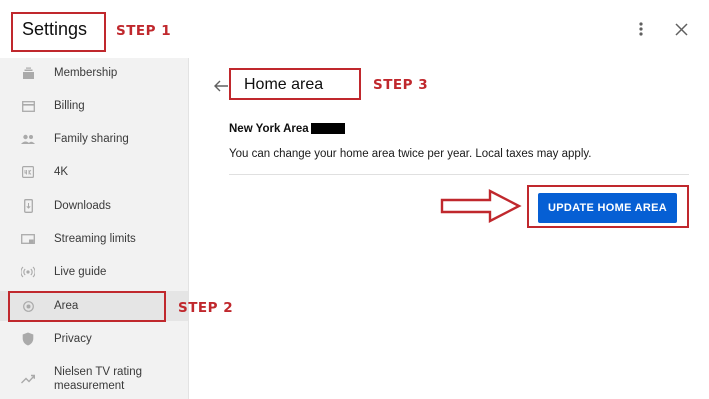 This screenshot has width=709, height=399. Describe the element at coordinates (272, 129) in the screenshot. I see `home-area-label: New York Area -` at that location.